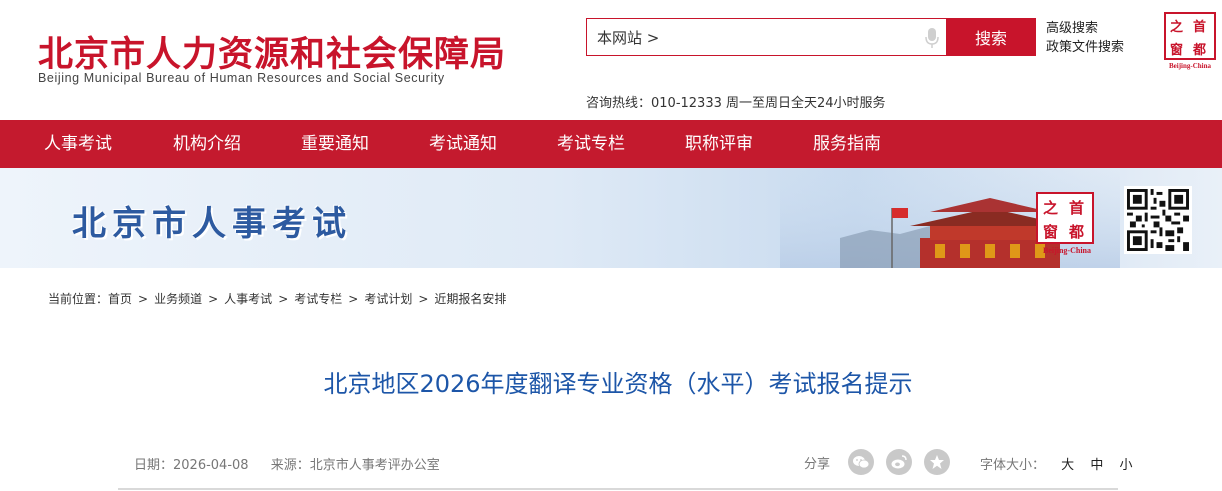 The width and height of the screenshot is (1222, 491). What do you see at coordinates (719, 144) in the screenshot?
I see `nav-item-title-review: 职称评审` at bounding box center [719, 144].